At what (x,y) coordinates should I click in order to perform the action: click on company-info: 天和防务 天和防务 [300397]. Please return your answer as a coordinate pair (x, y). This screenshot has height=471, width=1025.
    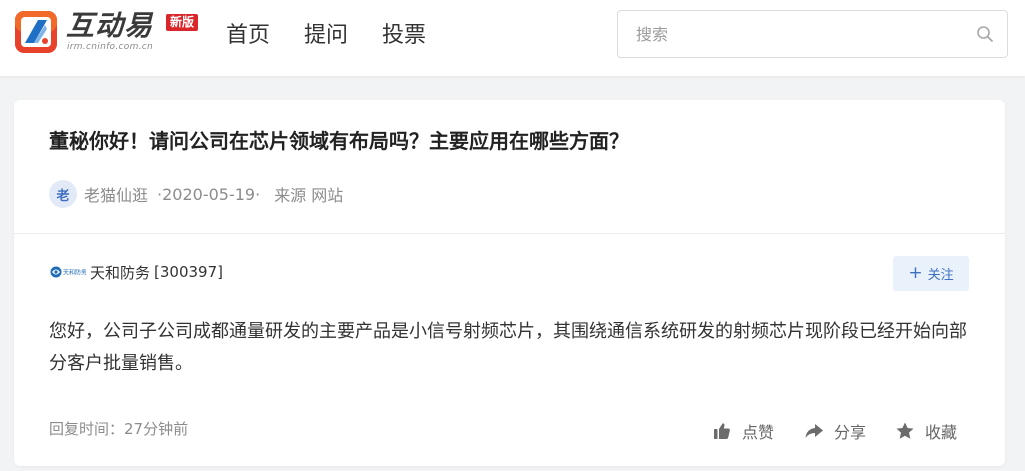
    Looking at the image, I should click on (136, 272).